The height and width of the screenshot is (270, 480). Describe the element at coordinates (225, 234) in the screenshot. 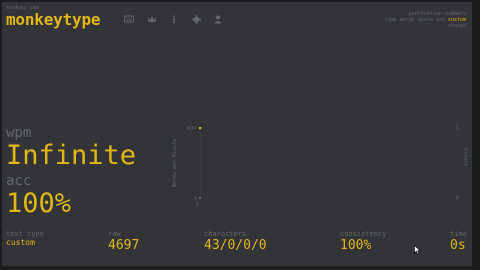

I see `characters-label: characters` at that location.